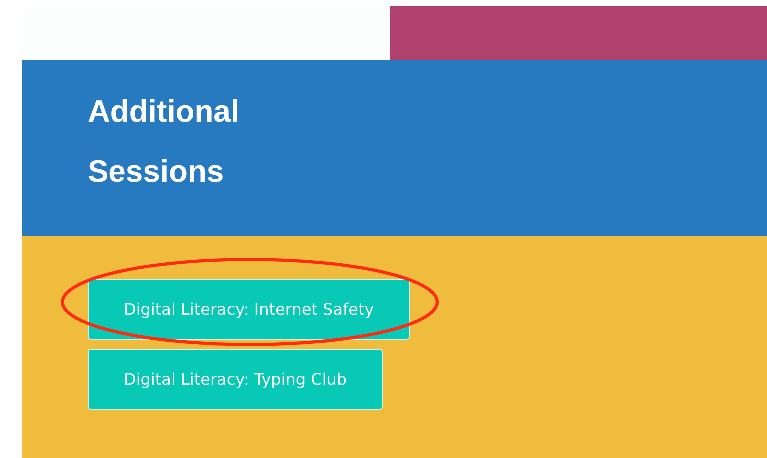  Describe the element at coordinates (156, 172) in the screenshot. I see `section-title: Sessions` at that location.